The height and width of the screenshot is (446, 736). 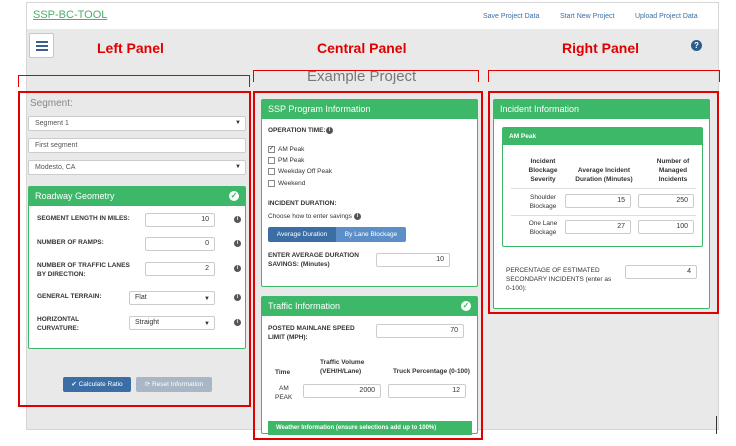 I want to click on brand-link: SSP-BC-TOOL, so click(x=70, y=15).